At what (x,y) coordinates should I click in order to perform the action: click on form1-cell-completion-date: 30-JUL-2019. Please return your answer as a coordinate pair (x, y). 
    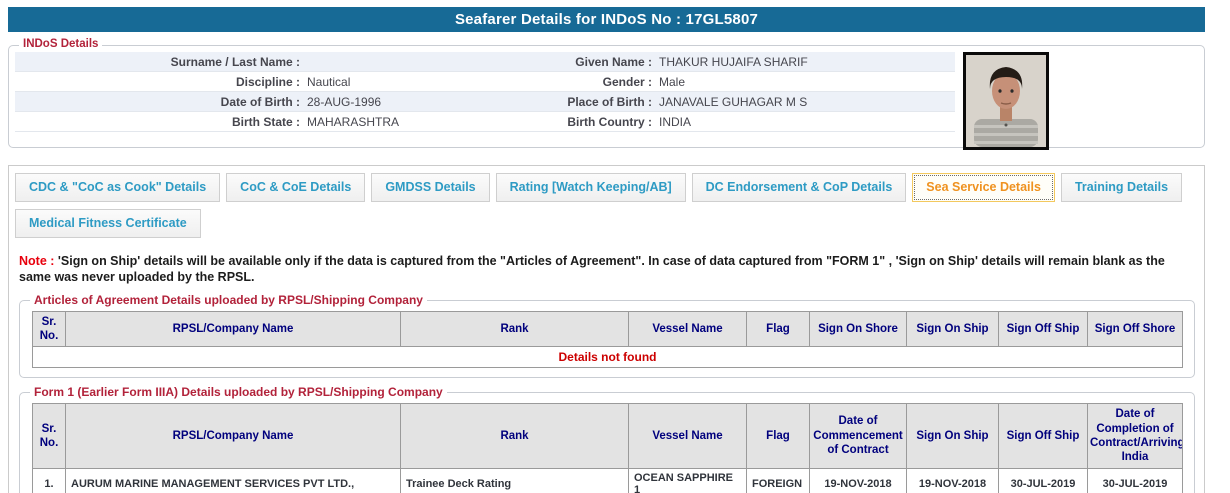
    Looking at the image, I should click on (1135, 480).